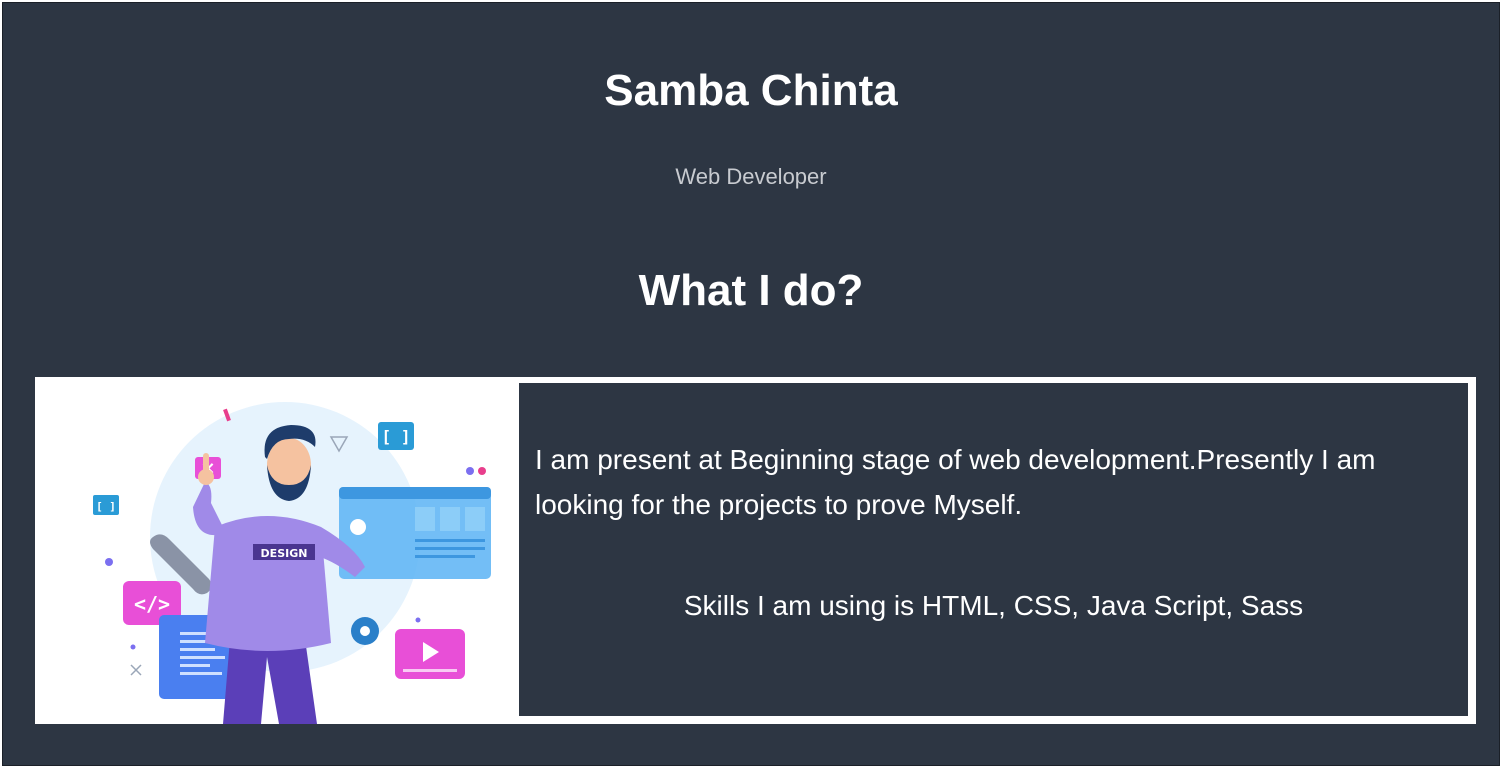  I want to click on developer-illustration: [ ] [ ] × </>, so click(274, 550).